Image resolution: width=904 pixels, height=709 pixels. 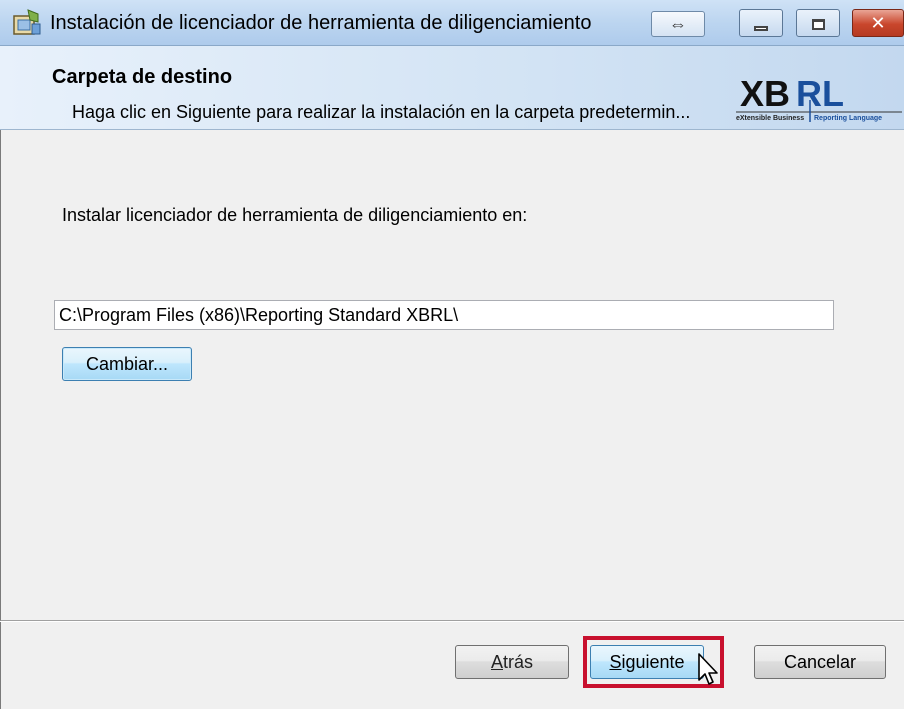 I want to click on logo-tagline-right: Reporting Language, so click(x=848, y=118).